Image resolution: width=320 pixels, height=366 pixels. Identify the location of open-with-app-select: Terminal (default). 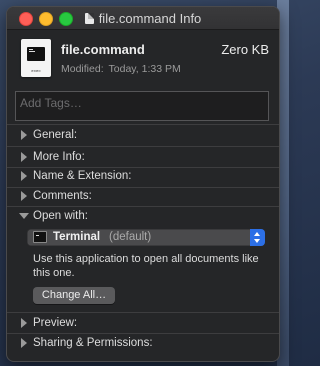
(146, 237).